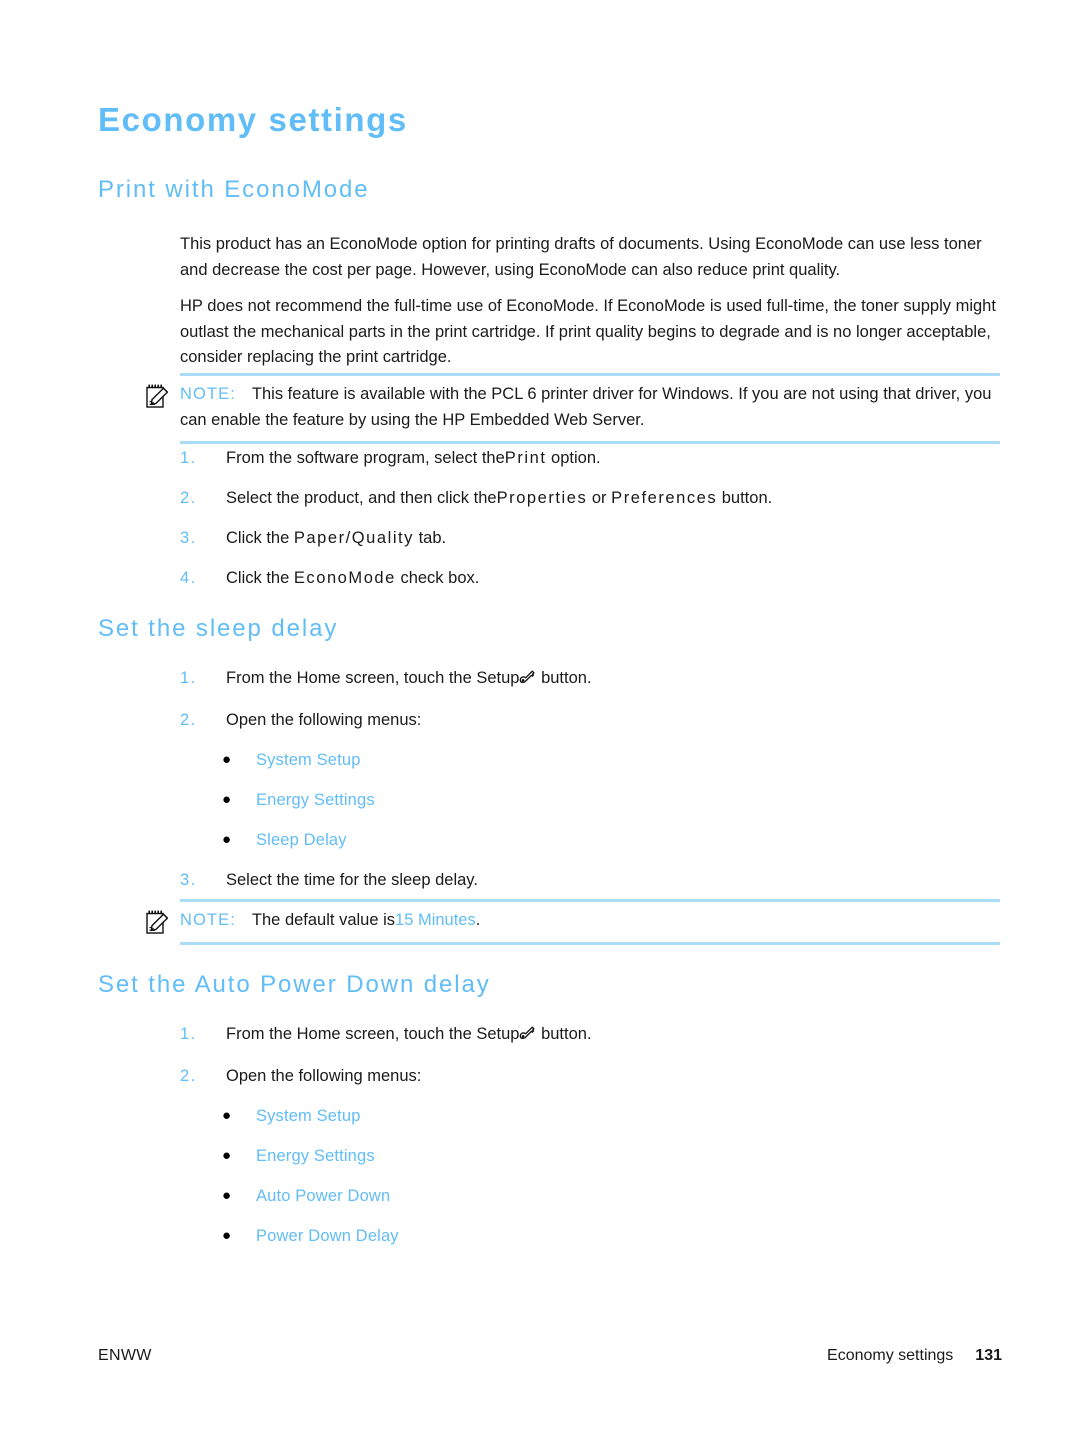 Image resolution: width=1080 pixels, height=1437 pixels. What do you see at coordinates (353, 538) in the screenshot?
I see `ui-term: Paper/Quality` at bounding box center [353, 538].